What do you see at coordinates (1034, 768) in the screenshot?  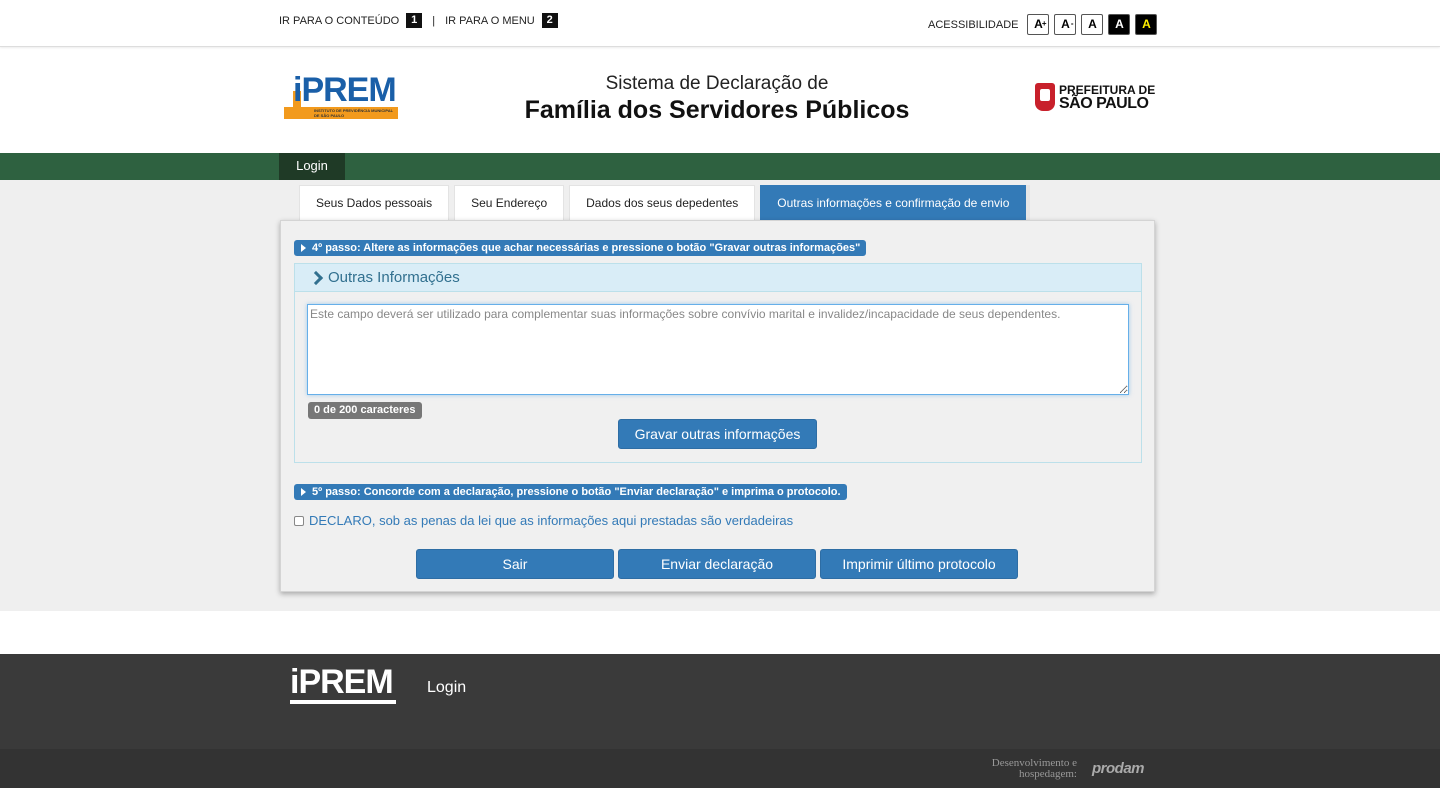 I see `dev-credit: Desenvolvimento e hospedagem:` at bounding box center [1034, 768].